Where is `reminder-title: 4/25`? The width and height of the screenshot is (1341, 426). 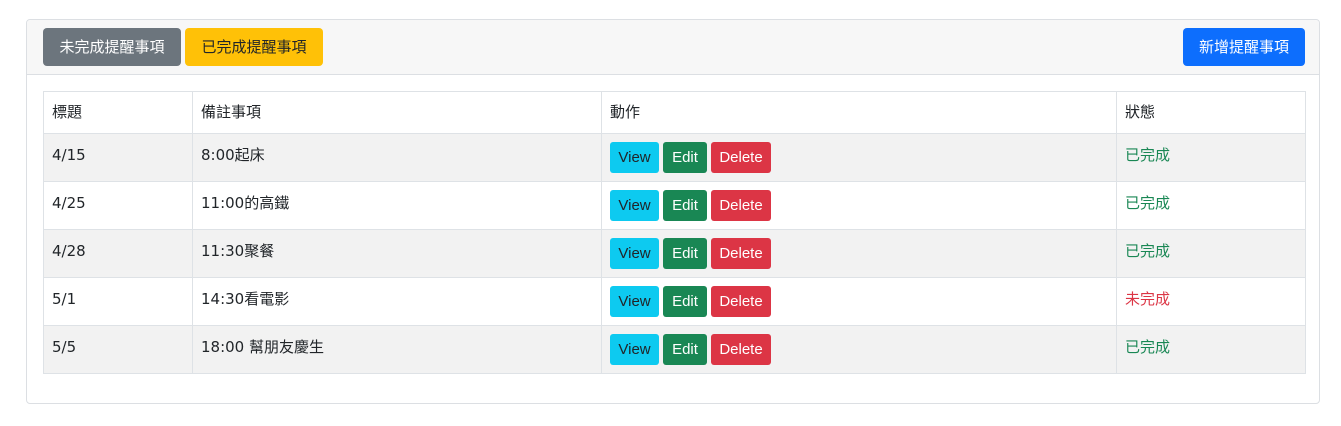
reminder-title: 4/25 is located at coordinates (118, 205).